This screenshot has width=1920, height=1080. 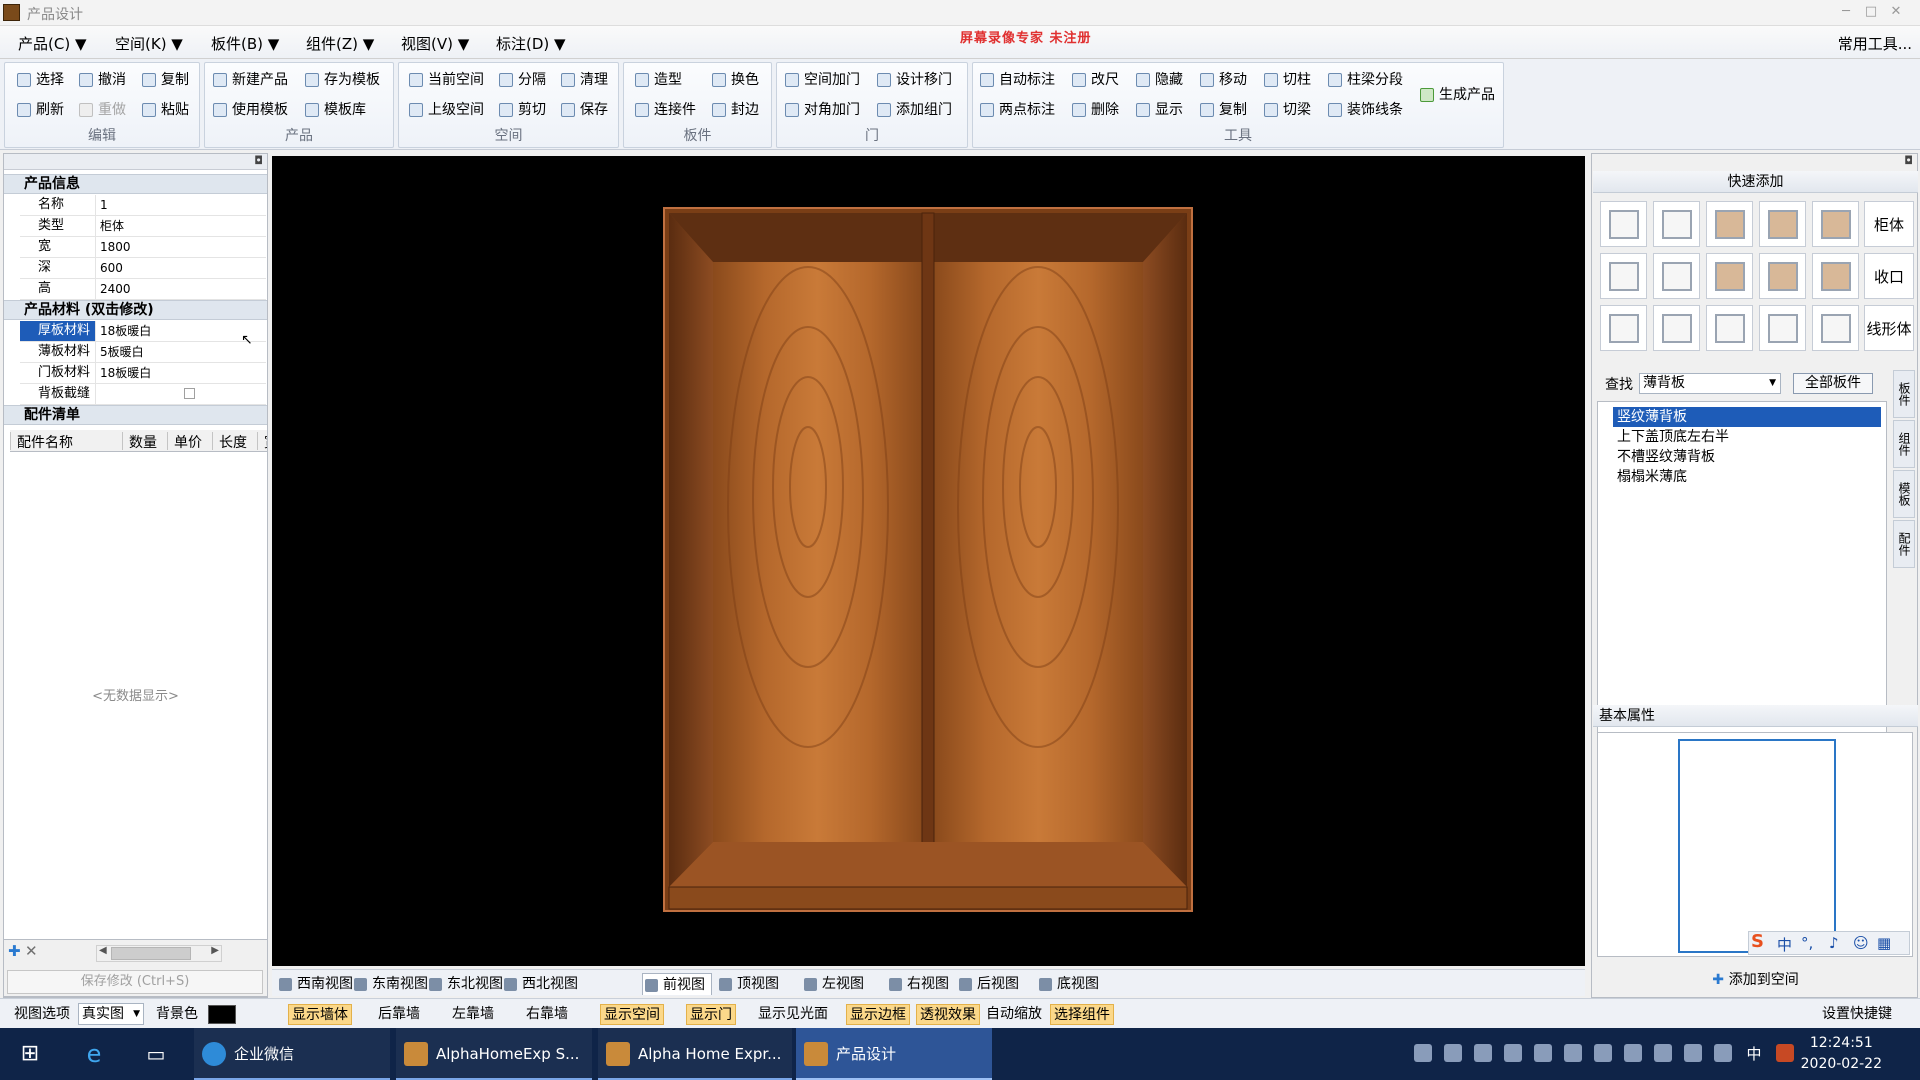 I want to click on tray-device-icon, so click(x=1483, y=1053).